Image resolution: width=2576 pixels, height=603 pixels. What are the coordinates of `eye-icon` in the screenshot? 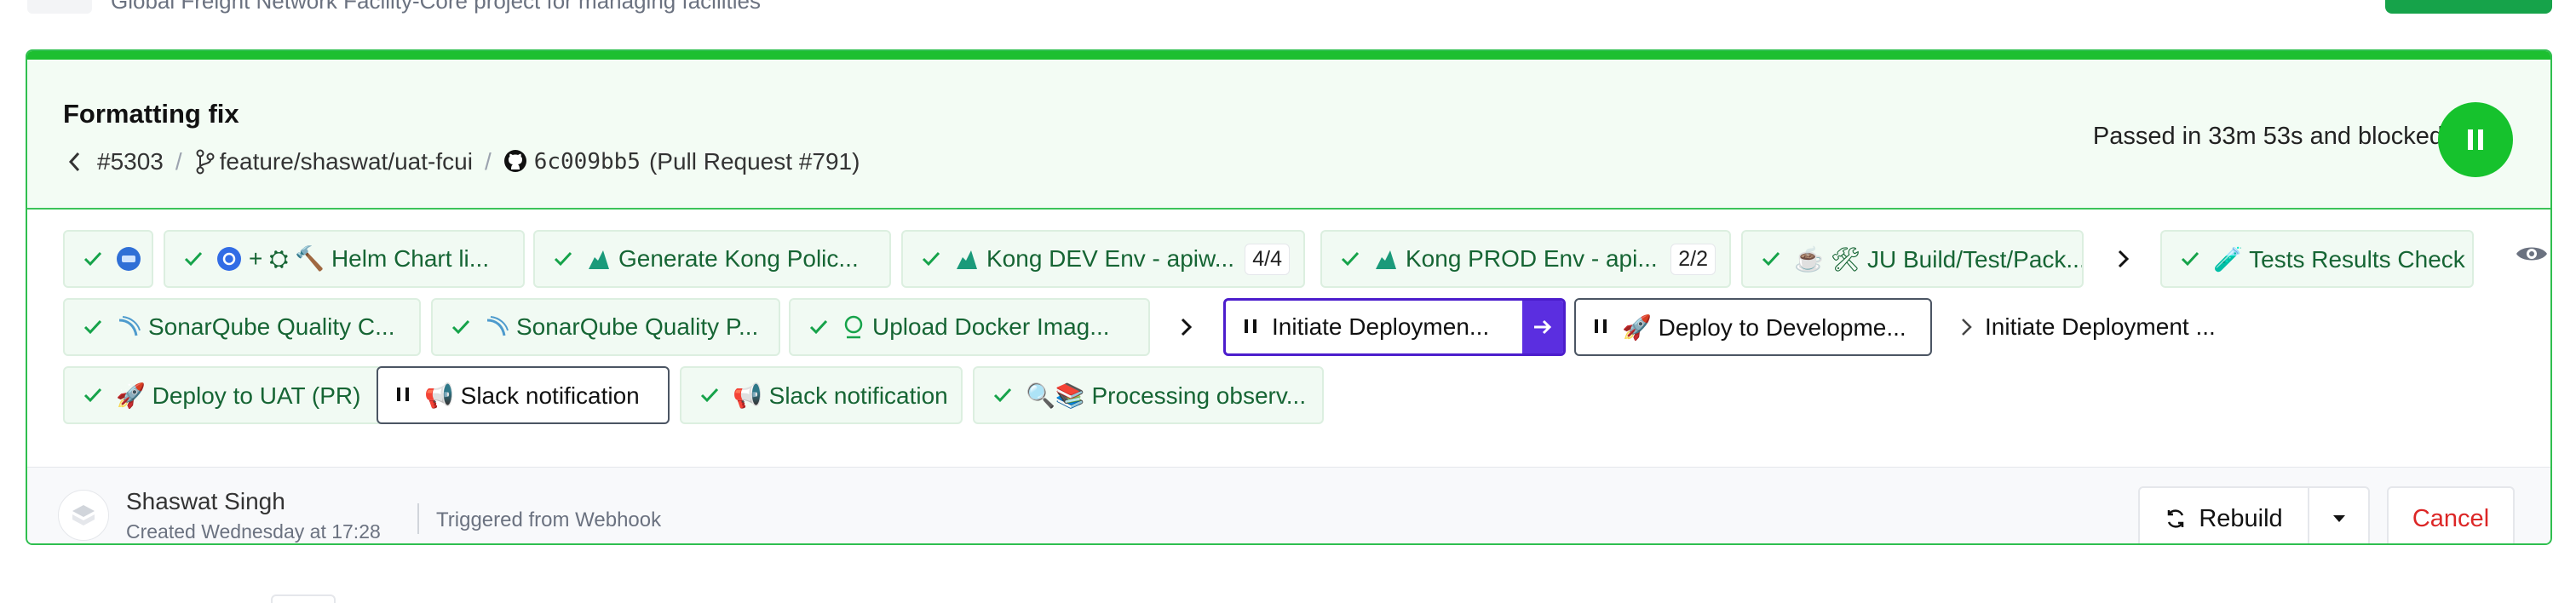 It's located at (2532, 254).